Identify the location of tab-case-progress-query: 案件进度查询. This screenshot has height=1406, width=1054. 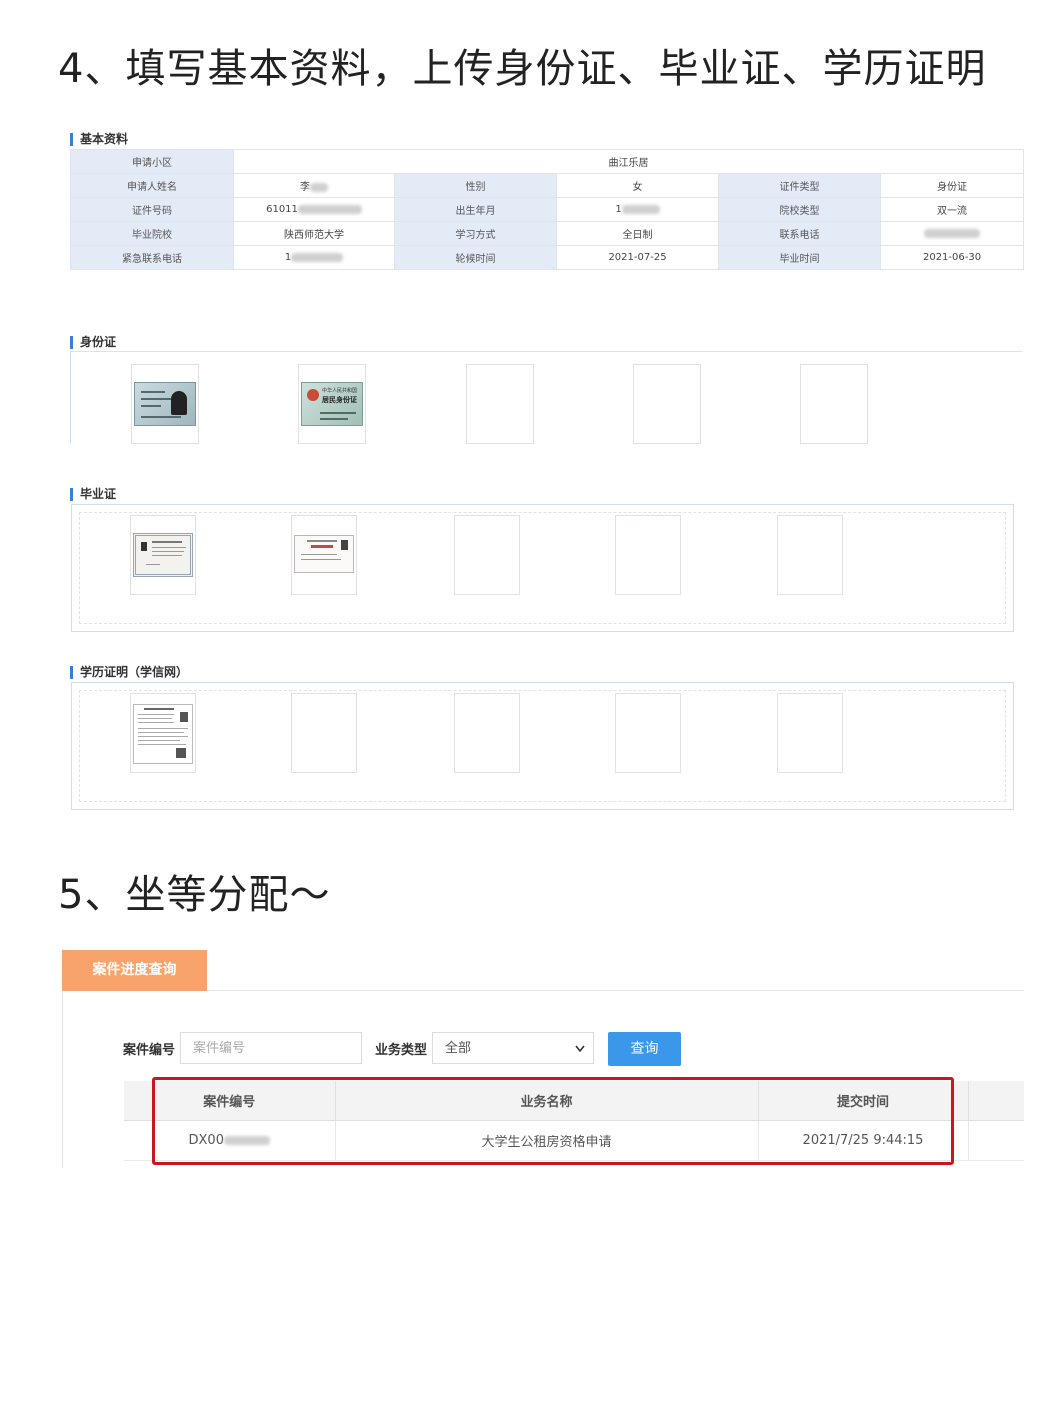
(134, 970).